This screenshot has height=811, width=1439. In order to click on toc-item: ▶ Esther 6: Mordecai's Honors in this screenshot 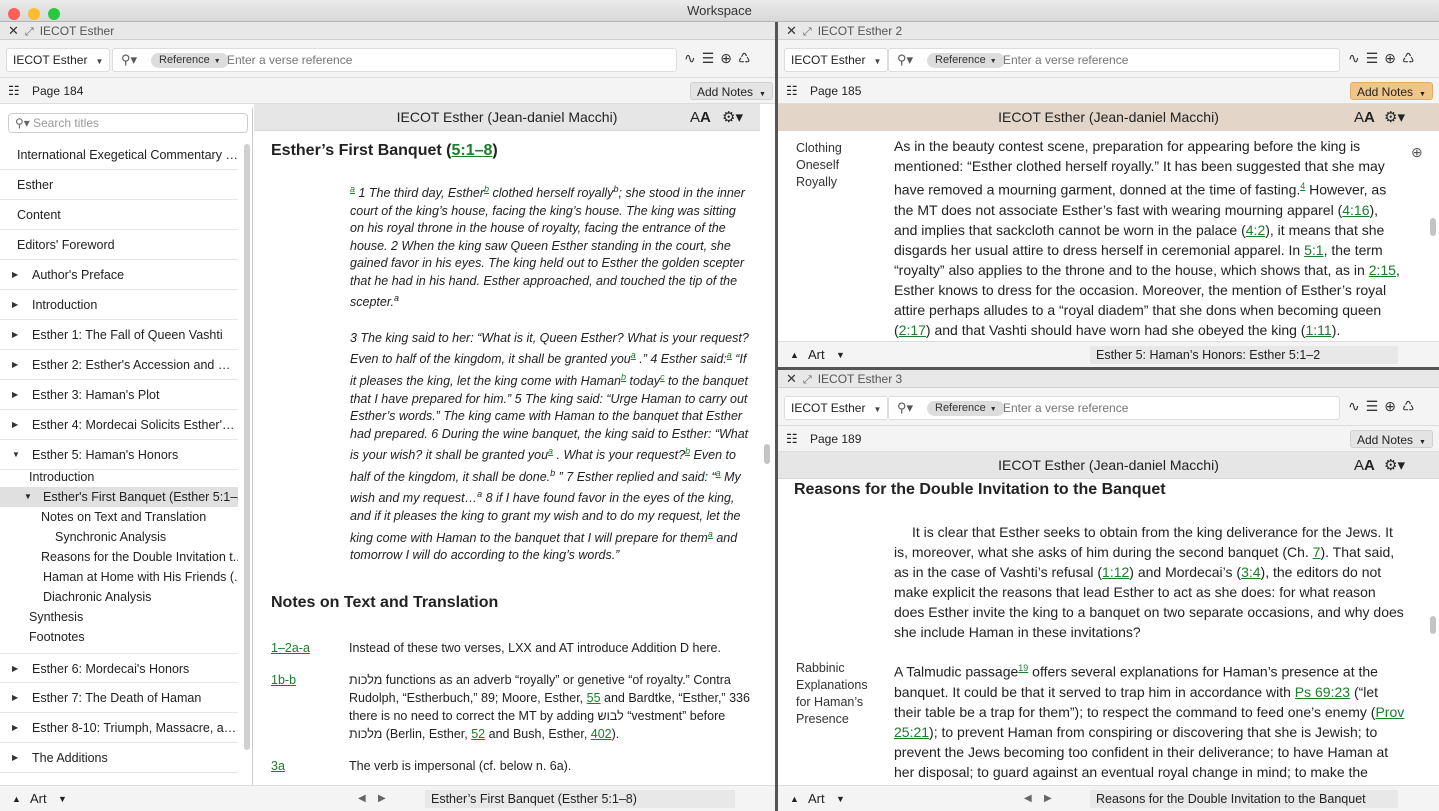, I will do `click(119, 668)`.